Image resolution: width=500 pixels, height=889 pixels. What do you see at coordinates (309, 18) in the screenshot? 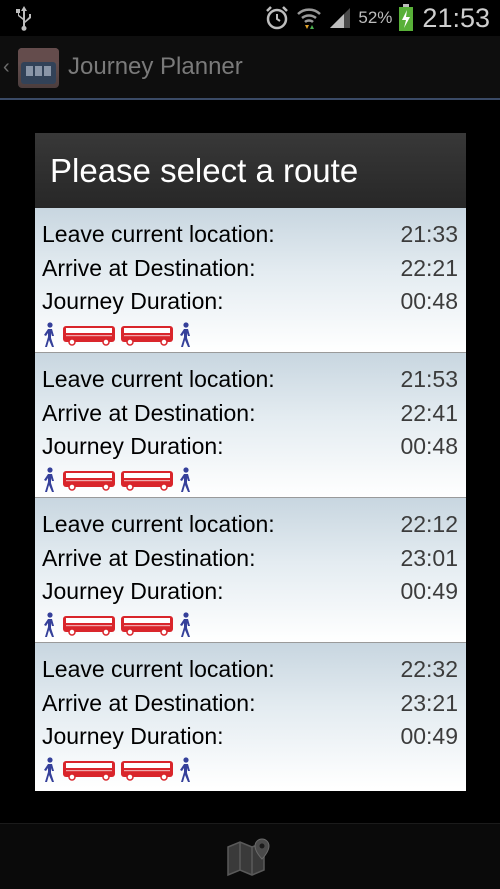
I see `wifi-icon` at bounding box center [309, 18].